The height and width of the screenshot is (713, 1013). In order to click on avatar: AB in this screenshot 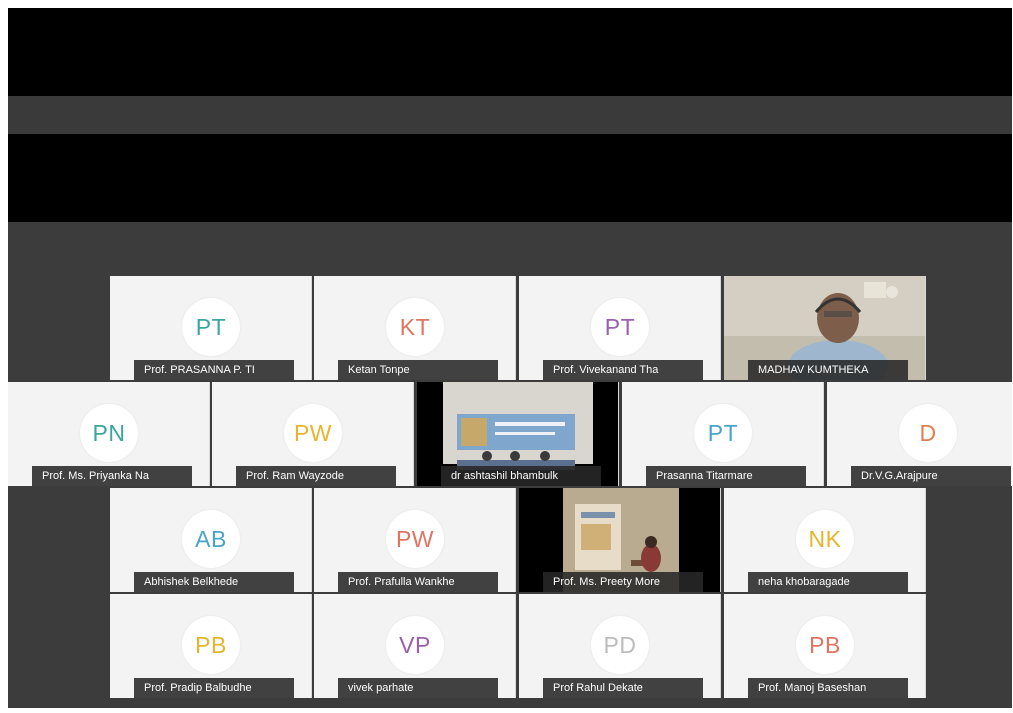, I will do `click(211, 539)`.